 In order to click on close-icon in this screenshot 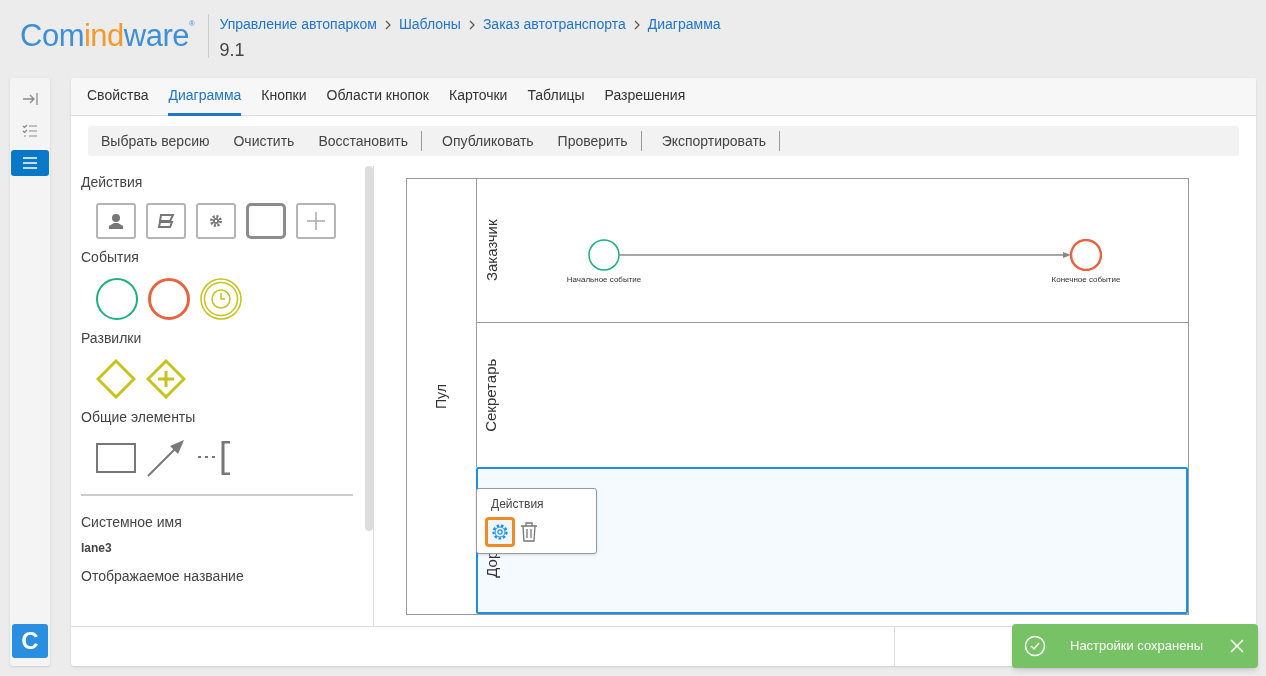, I will do `click(1237, 646)`.